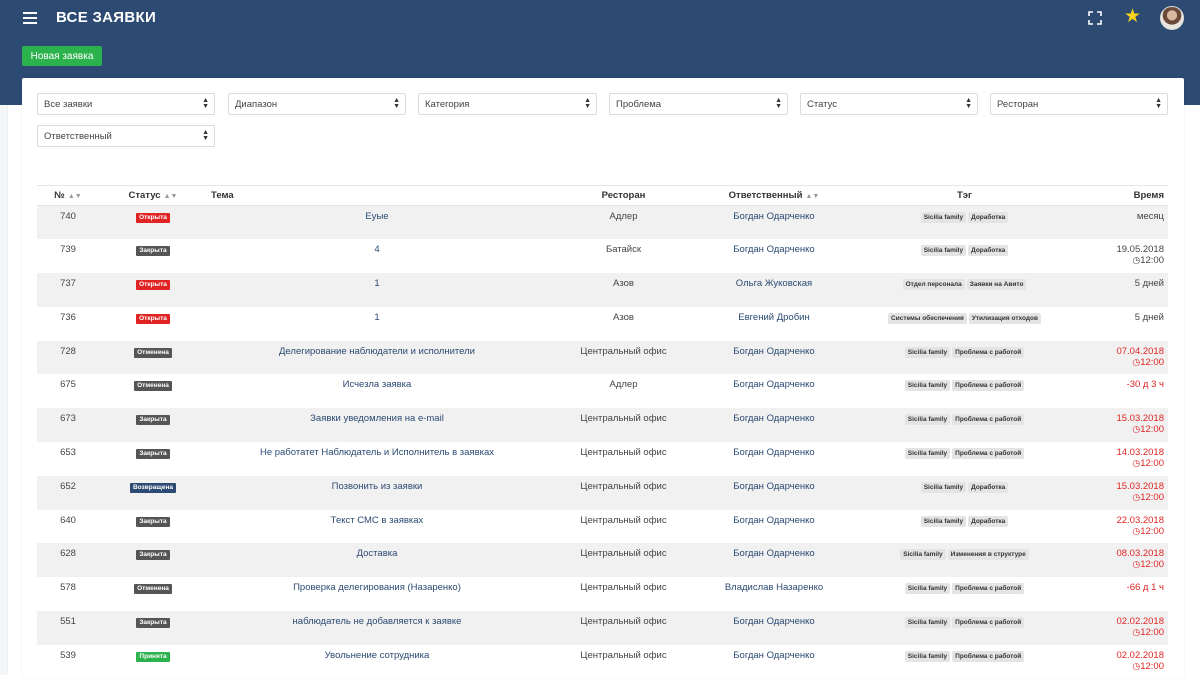  Describe the element at coordinates (377, 256) in the screenshot. I see `request-subject-link: 4` at that location.